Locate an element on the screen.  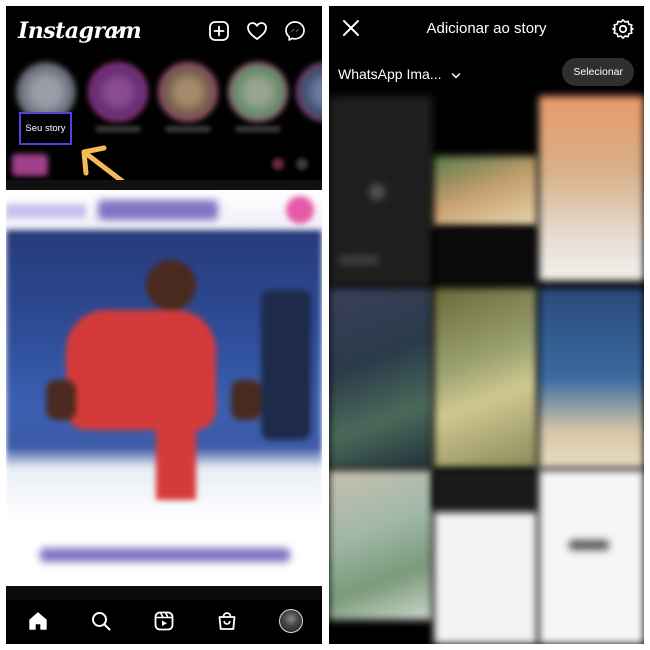
album-selector-row: WhatsApp Ima... Selecionar is located at coordinates (486, 75).